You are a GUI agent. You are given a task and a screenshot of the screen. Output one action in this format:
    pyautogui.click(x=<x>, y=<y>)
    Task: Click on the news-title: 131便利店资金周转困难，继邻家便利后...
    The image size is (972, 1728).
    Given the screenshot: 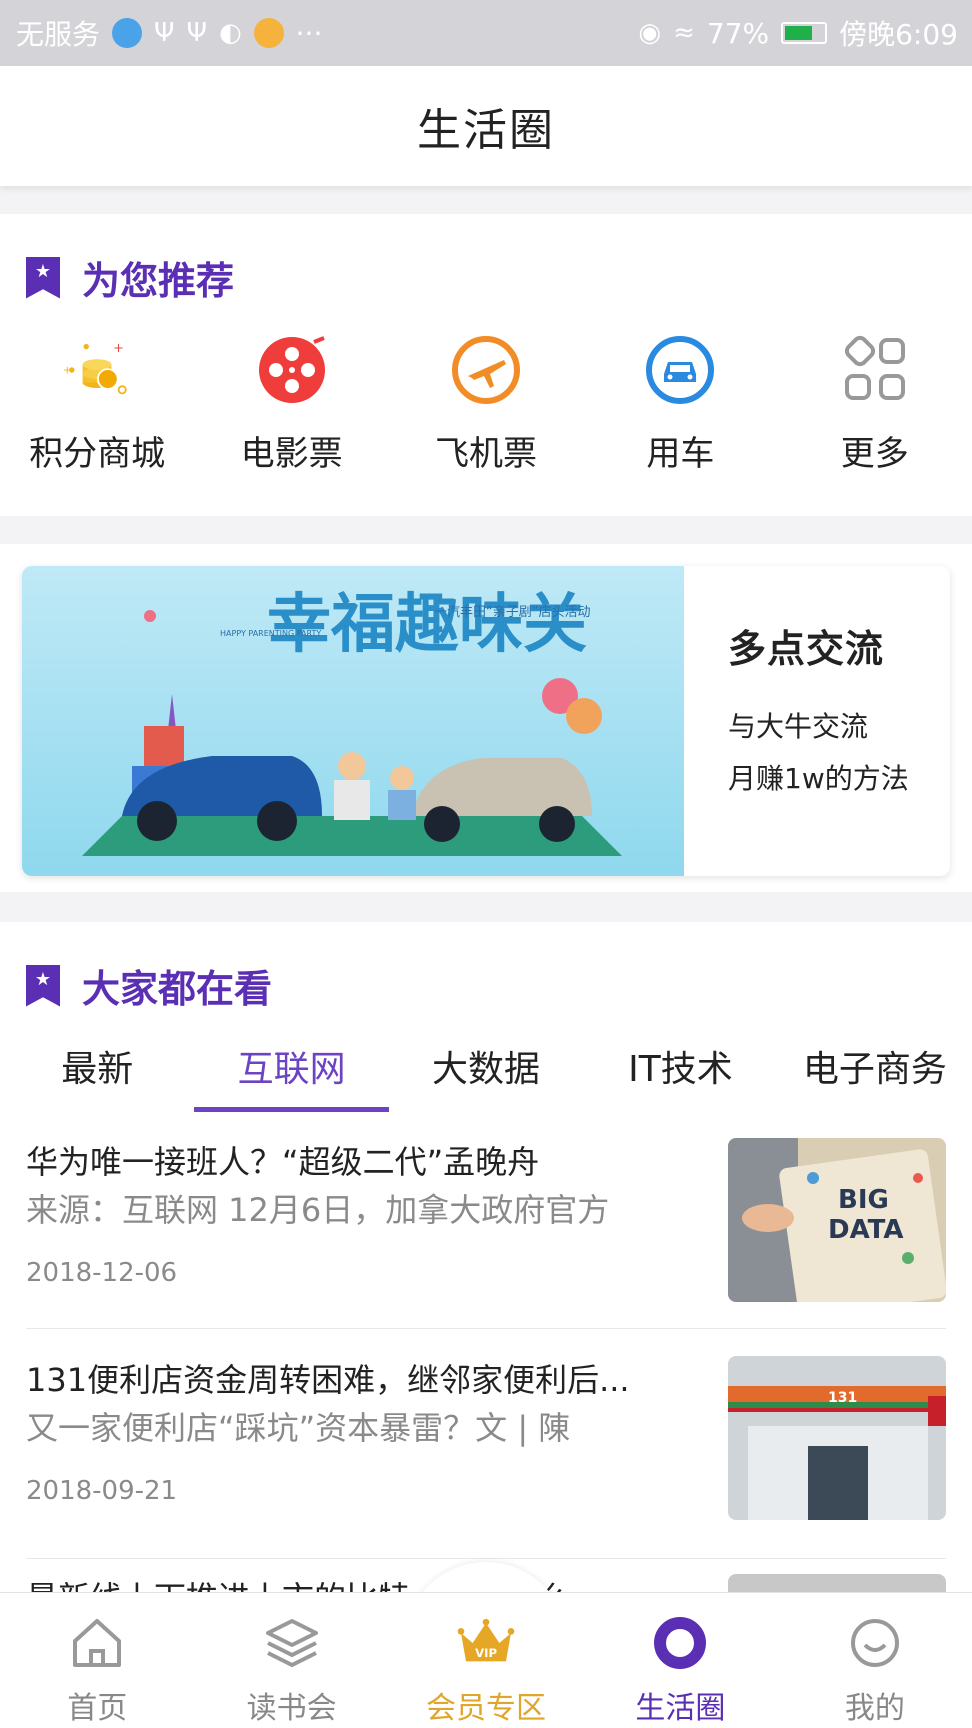 What is the action you would take?
    pyautogui.click(x=328, y=1380)
    